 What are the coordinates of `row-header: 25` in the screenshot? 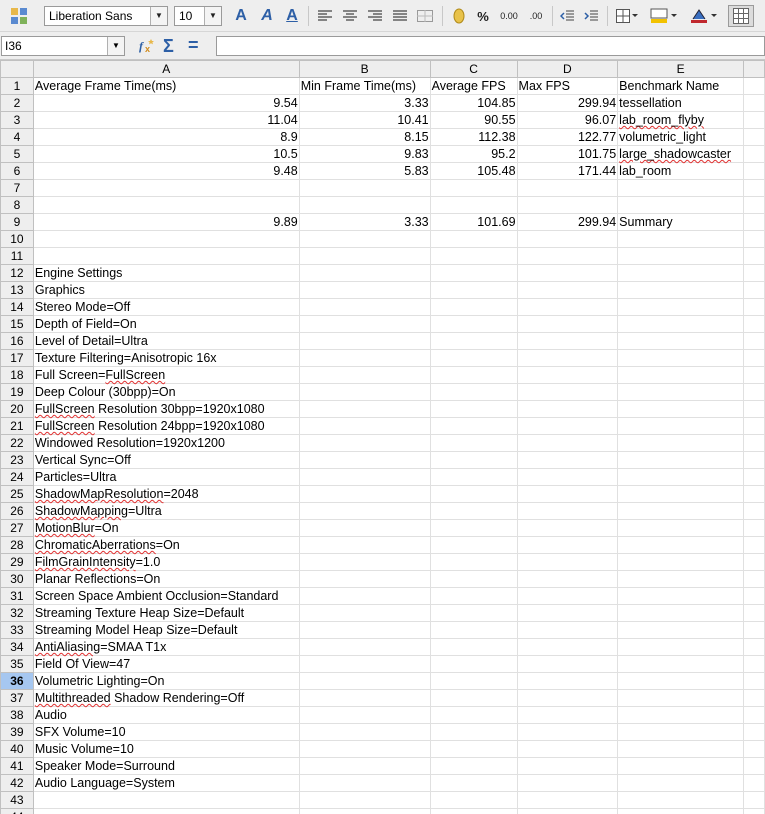 It's located at (17, 494).